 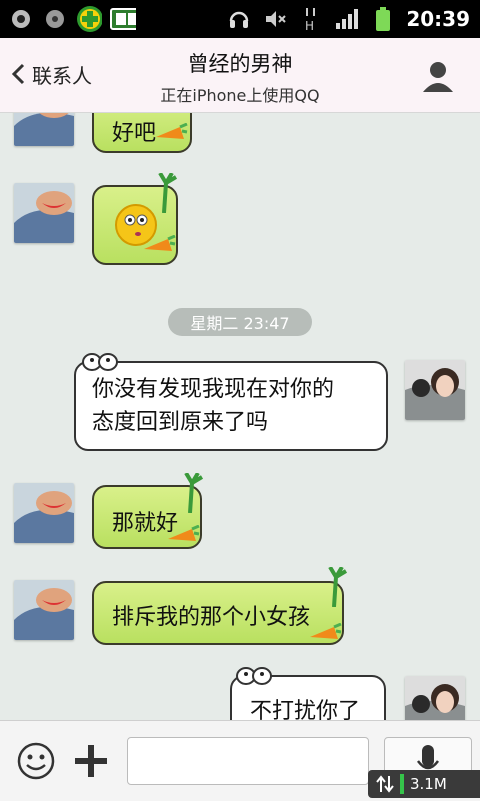 I want to click on headset-icon, so click(x=239, y=19).